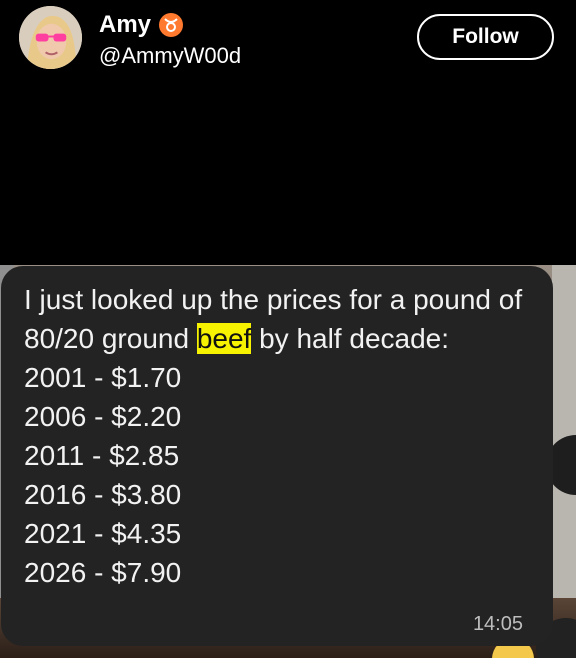 The height and width of the screenshot is (658, 576). What do you see at coordinates (103, 494) in the screenshot?
I see `price-line: 2016 - $3.80` at bounding box center [103, 494].